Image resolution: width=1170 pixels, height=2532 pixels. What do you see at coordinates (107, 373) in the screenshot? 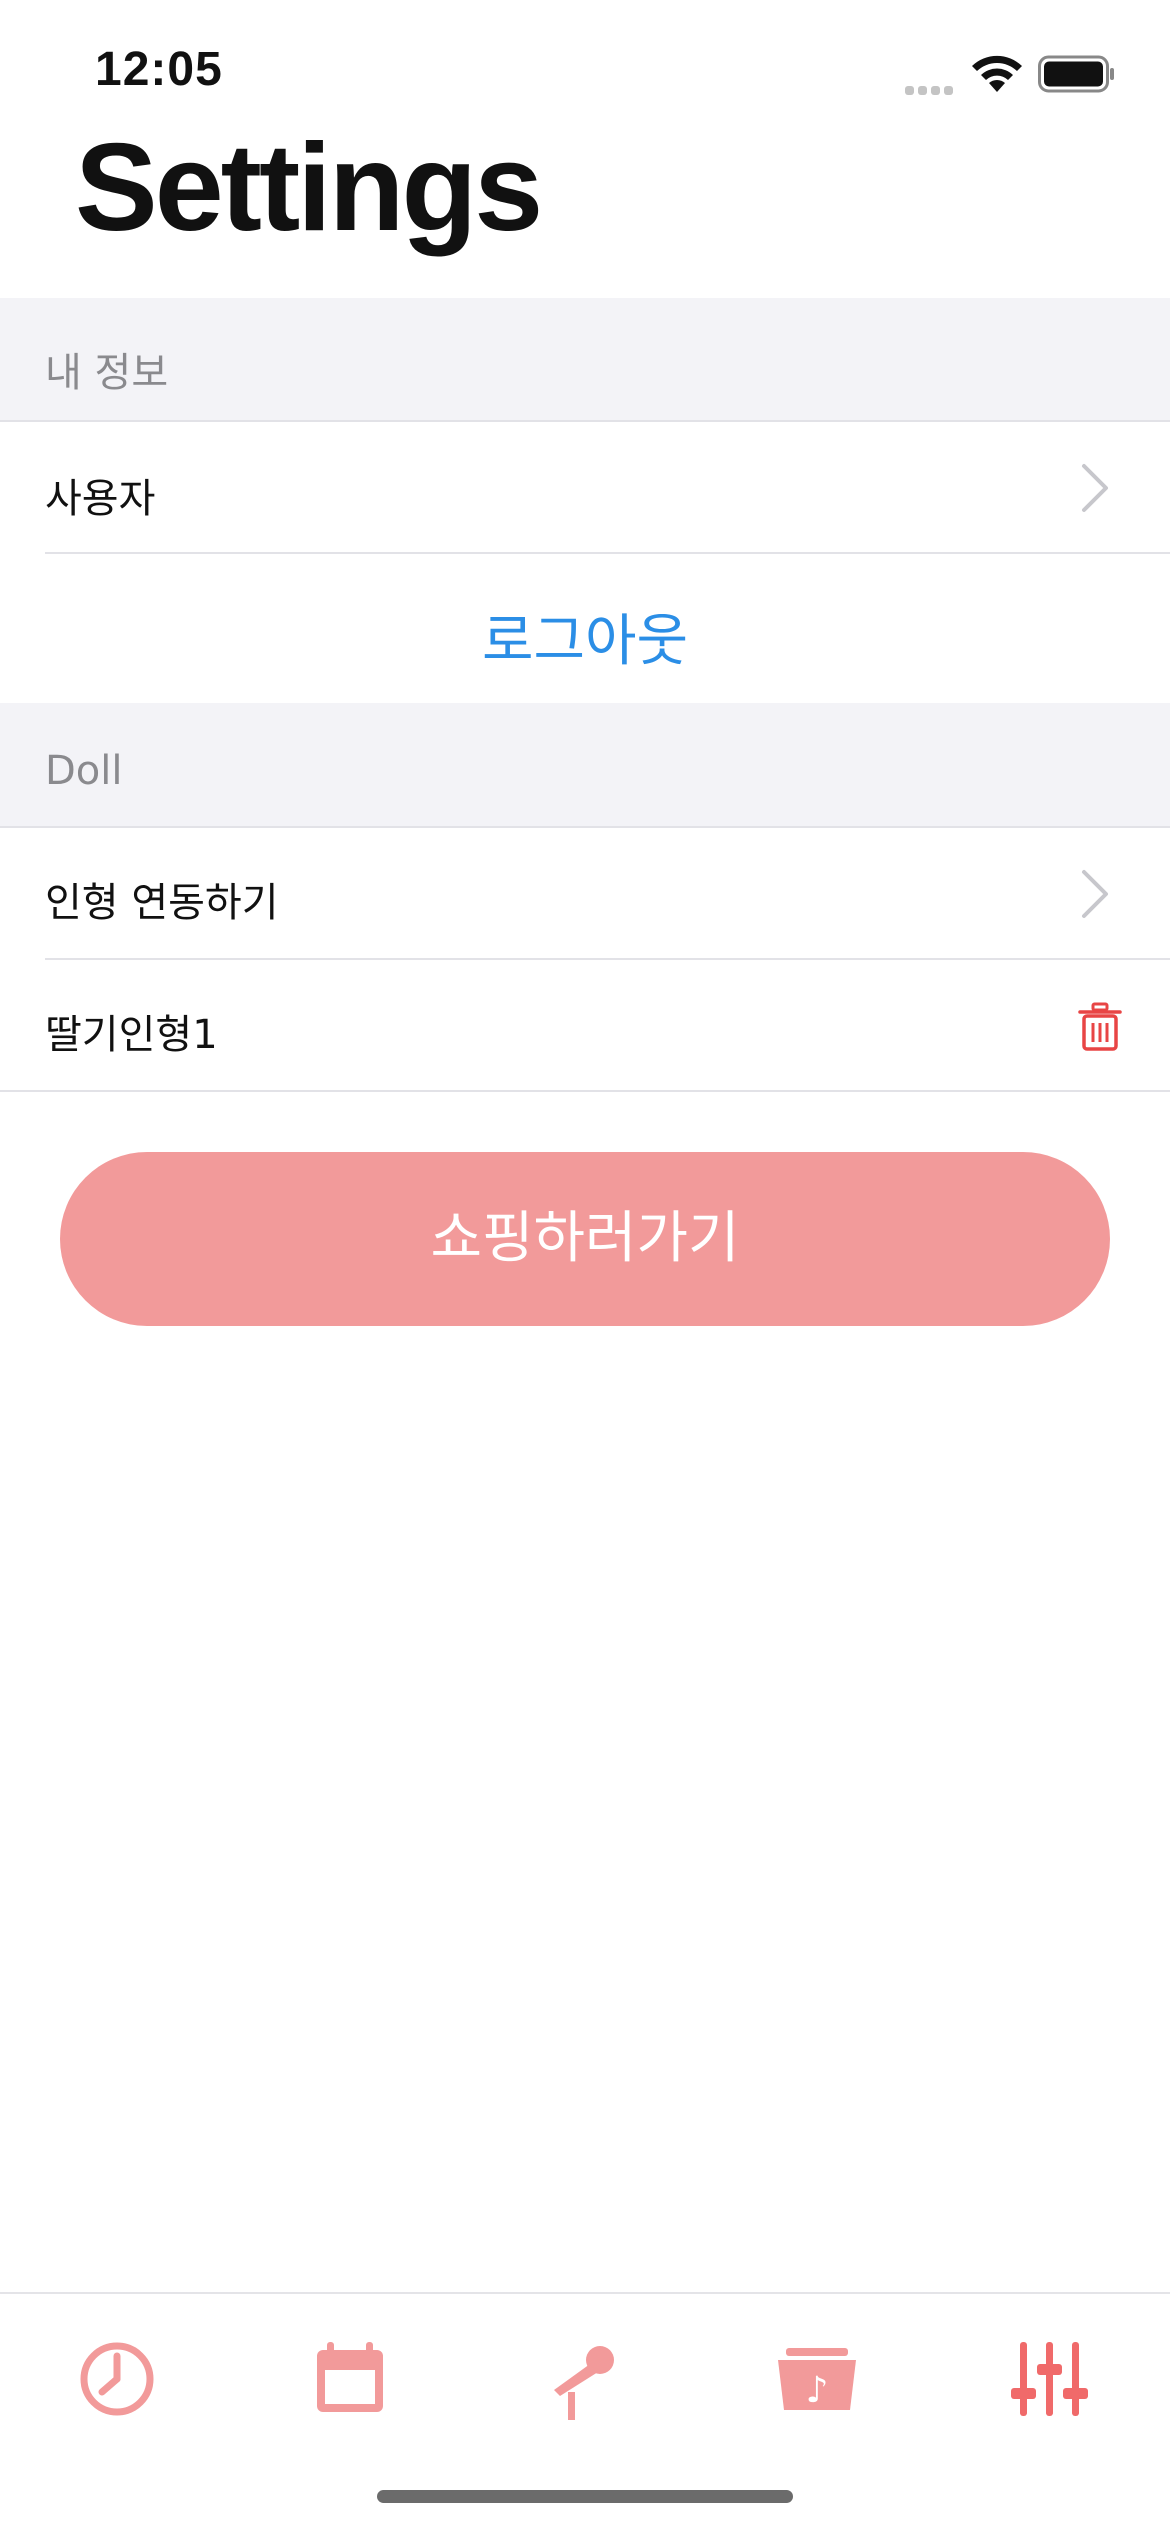
I see `section-header-label: 내 정보` at bounding box center [107, 373].